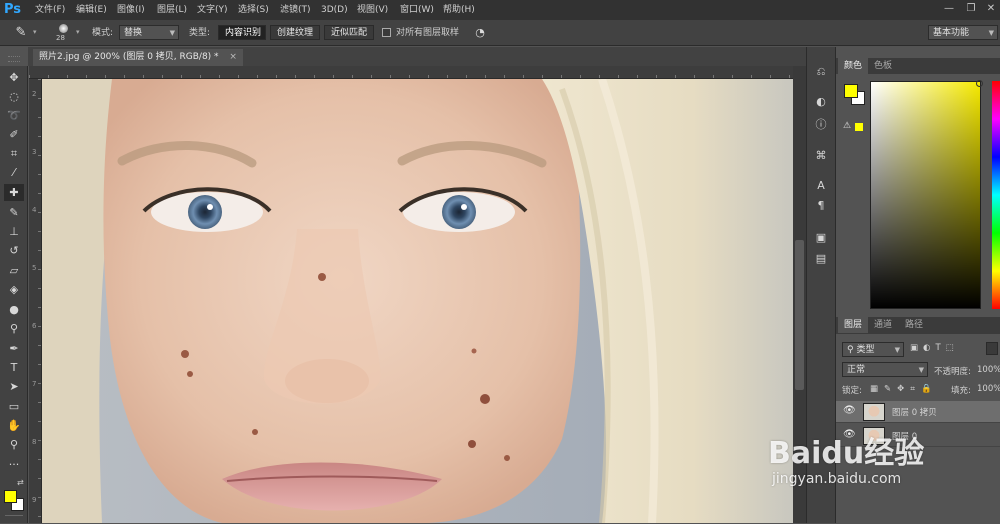 This screenshot has height=524, width=1000. Describe the element at coordinates (242, 32) in the screenshot. I see `content-aware-button: 内容识别` at that location.